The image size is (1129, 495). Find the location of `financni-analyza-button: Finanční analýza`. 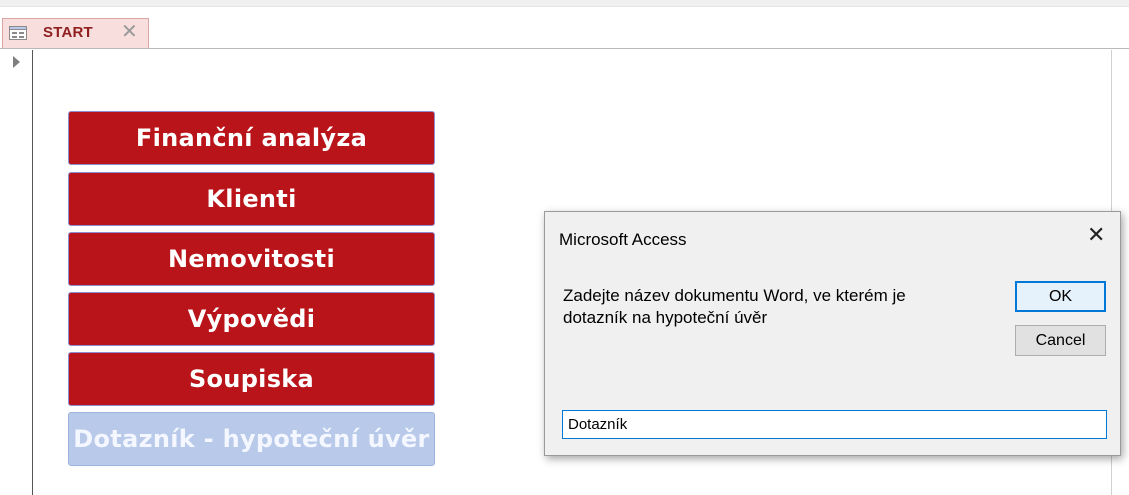

financni-analyza-button: Finanční analýza is located at coordinates (251, 138).